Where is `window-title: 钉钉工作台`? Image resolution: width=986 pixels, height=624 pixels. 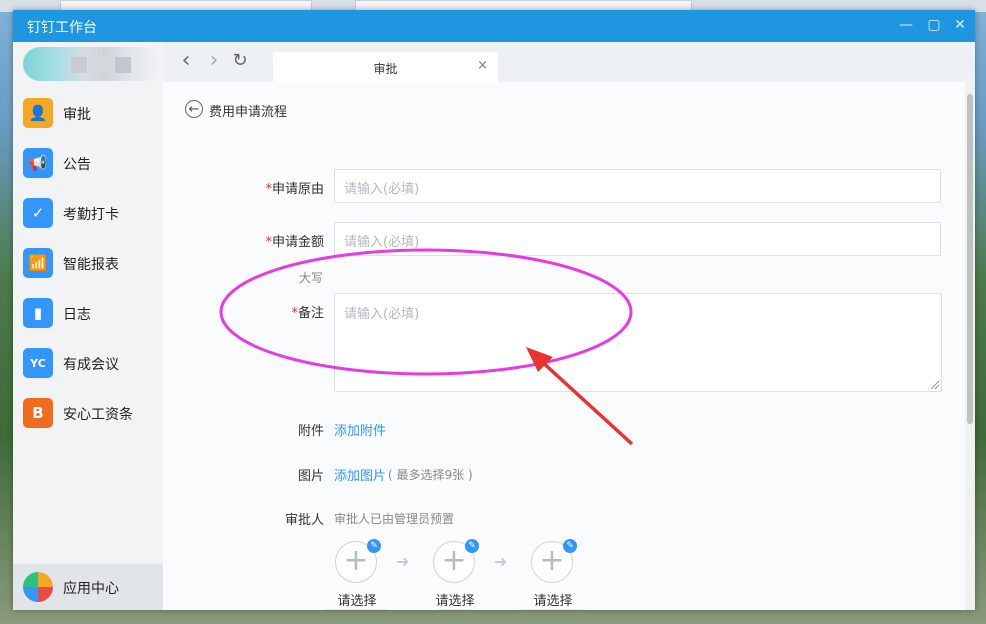
window-title: 钉钉工作台 is located at coordinates (62, 28).